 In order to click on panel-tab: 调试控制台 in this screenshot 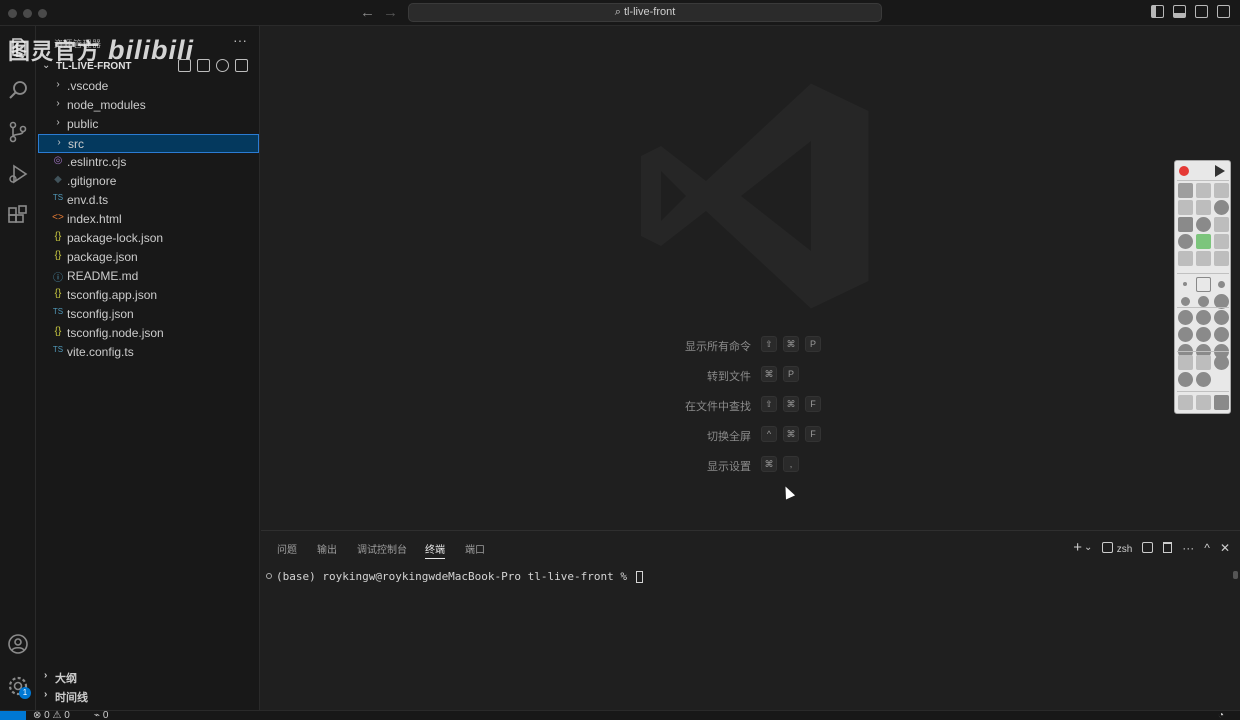, I will do `click(382, 548)`.